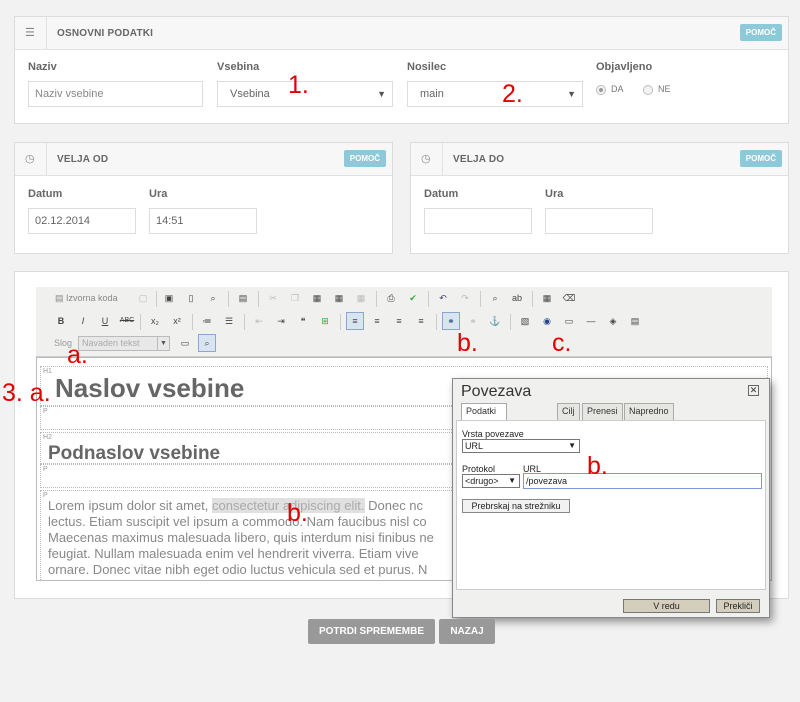 This screenshot has height=702, width=800. What do you see at coordinates (391, 298) in the screenshot?
I see `print-icon: ⎙` at bounding box center [391, 298].